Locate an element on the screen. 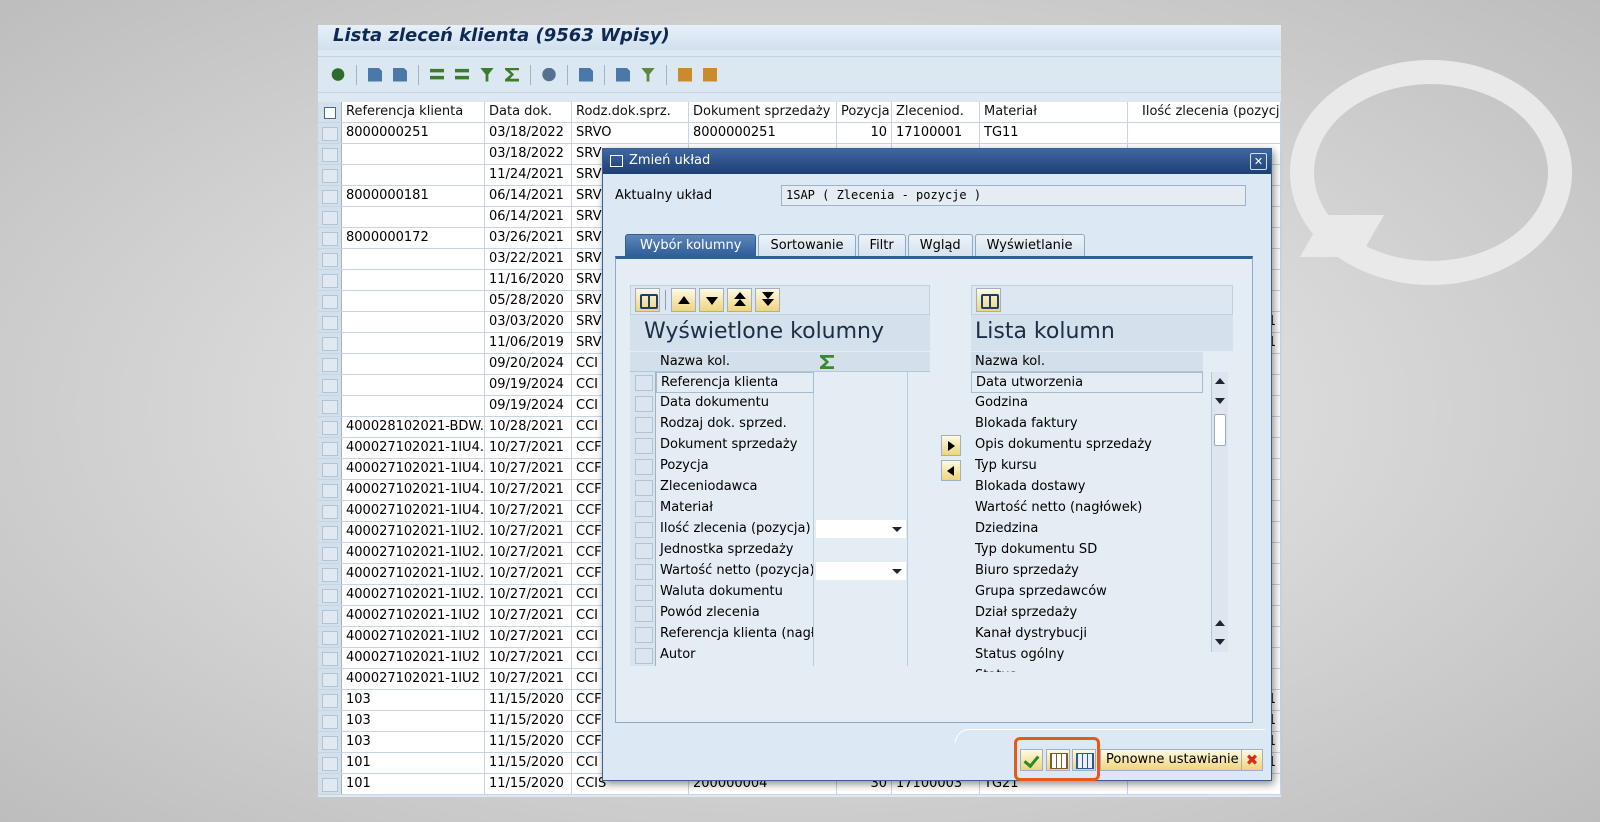 The width and height of the screenshot is (1600, 822). tab-view: Wgląd is located at coordinates (940, 245).